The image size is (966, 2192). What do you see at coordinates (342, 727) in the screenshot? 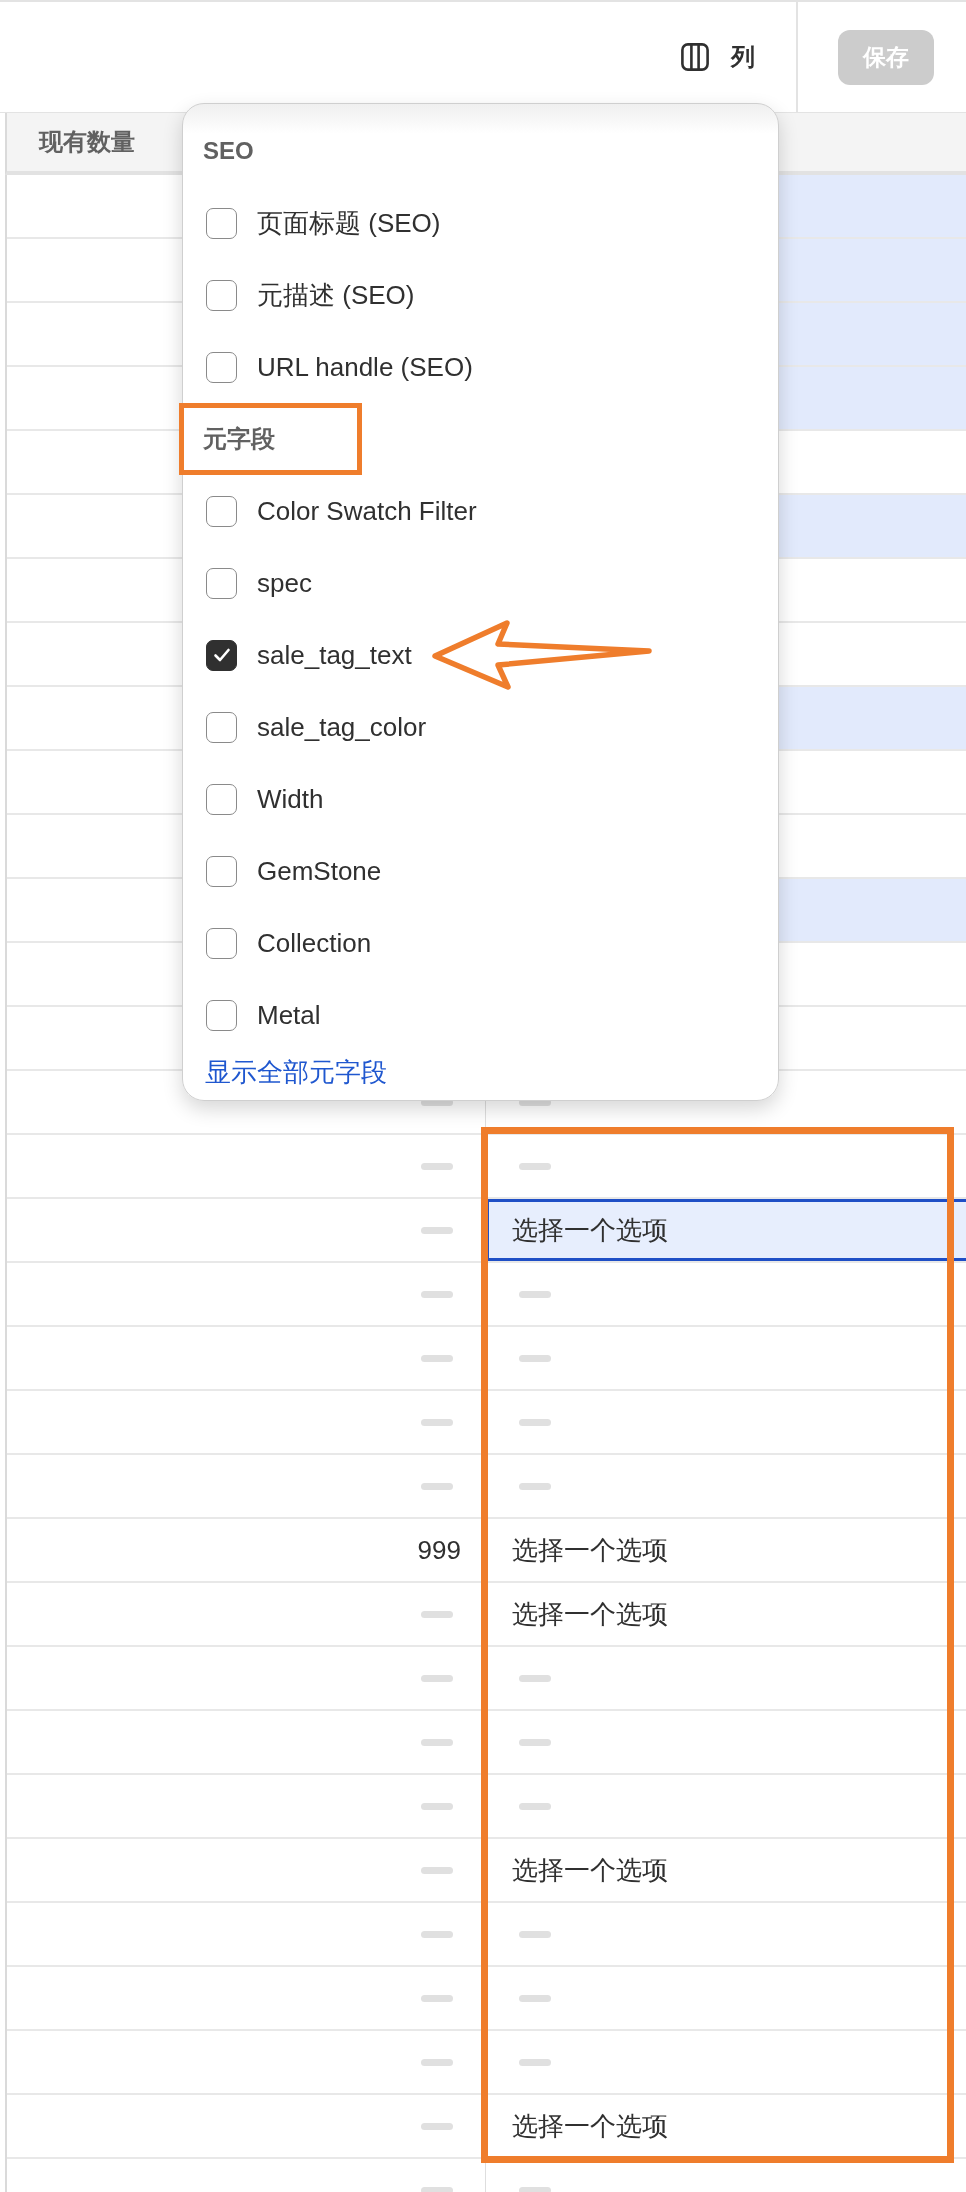
I see `checkbox-label: sale_tag_color` at bounding box center [342, 727].